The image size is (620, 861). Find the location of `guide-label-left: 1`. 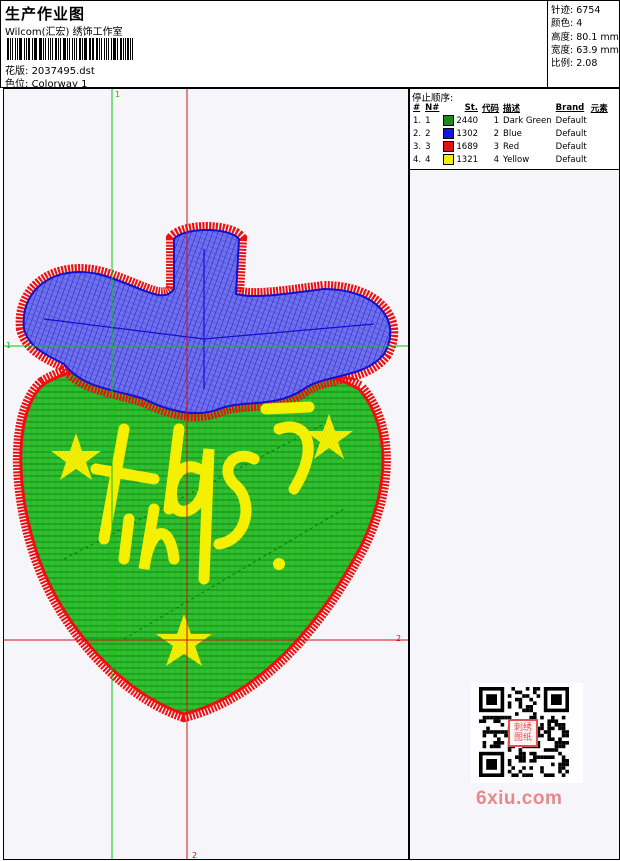

guide-label-left: 1 is located at coordinates (8, 345).